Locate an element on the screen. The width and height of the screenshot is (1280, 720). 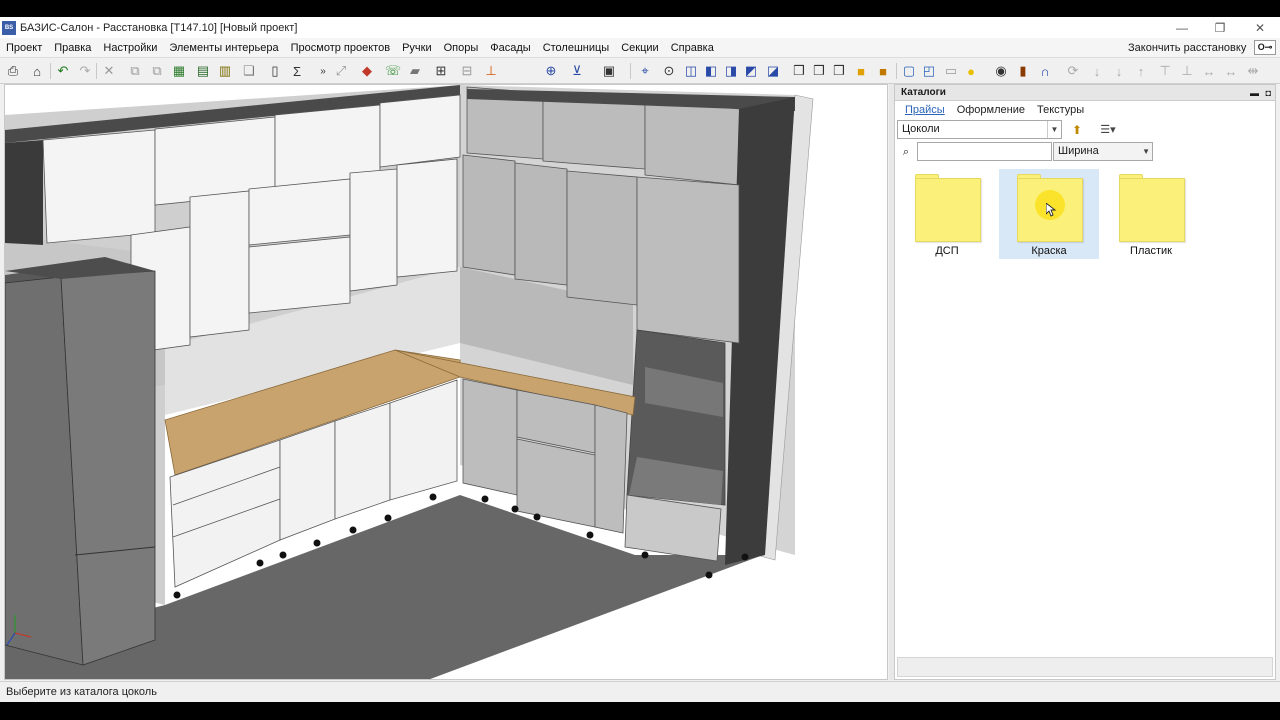
view-mode-icon: ☰▾ is located at coordinates (1108, 130).